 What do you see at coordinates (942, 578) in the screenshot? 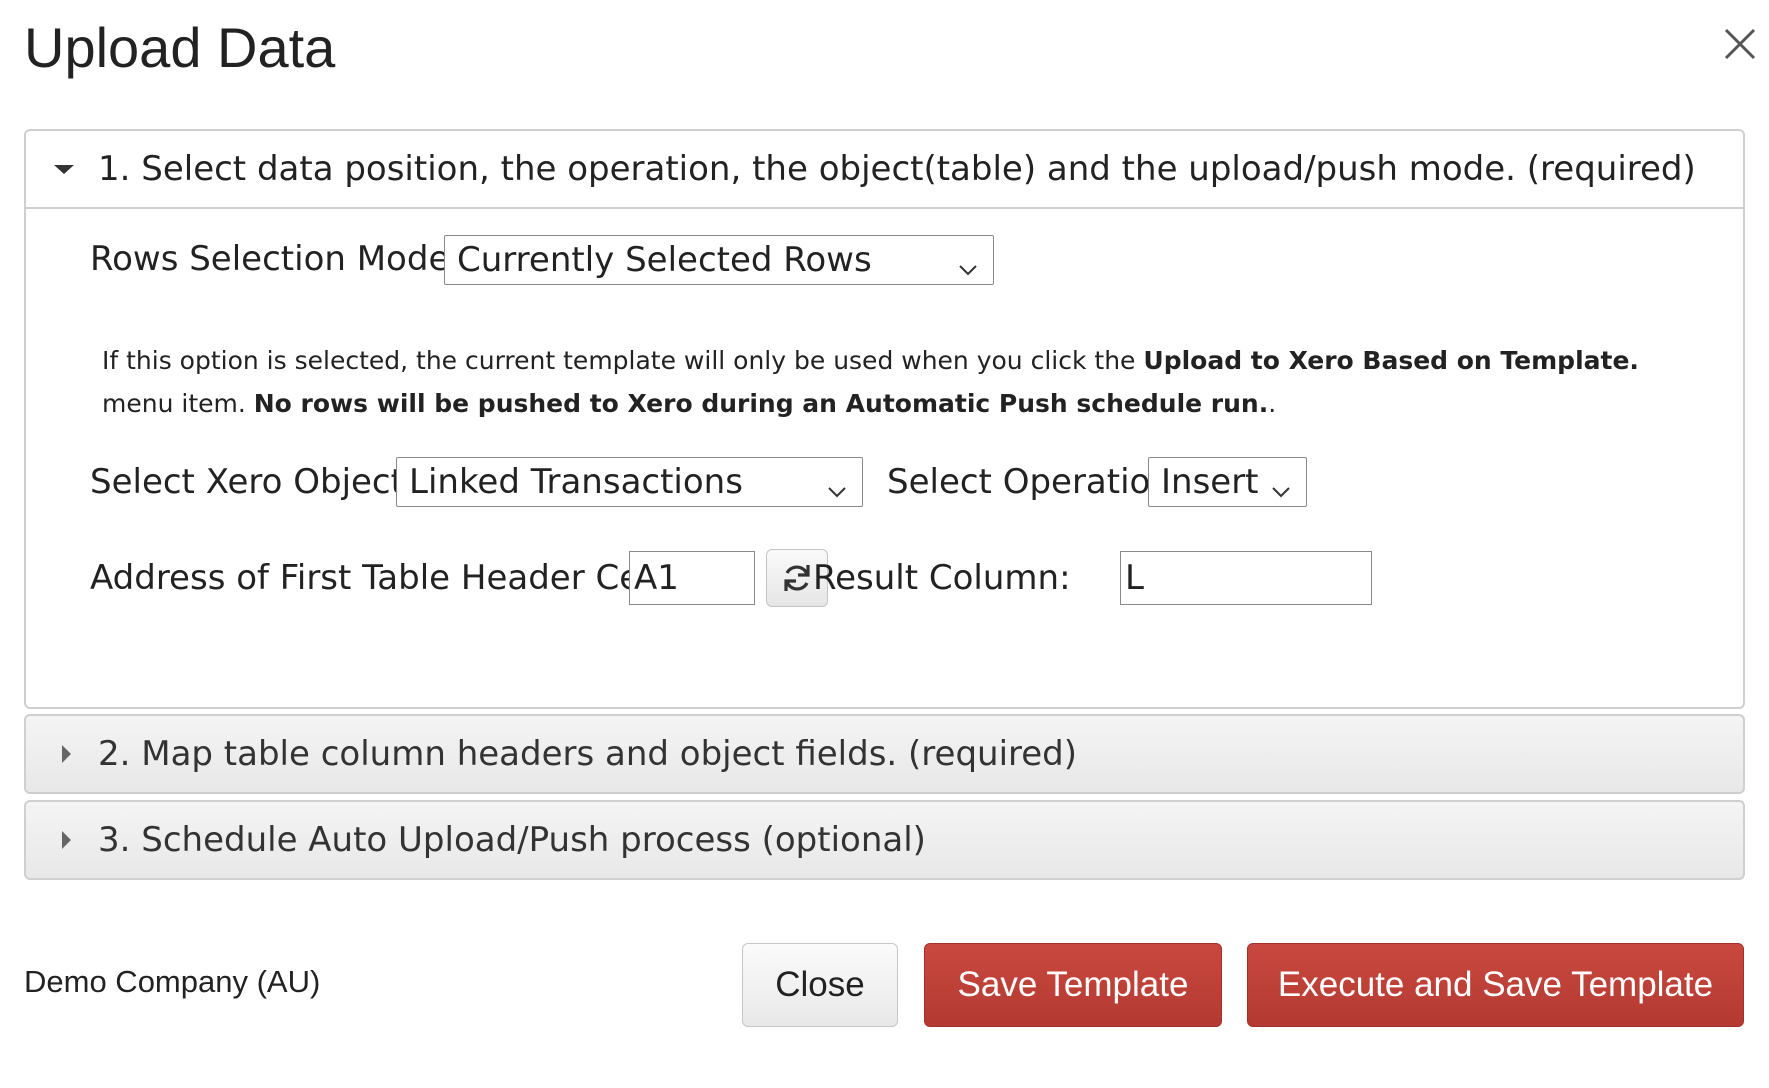
I see `result-column-label: Result Column:` at bounding box center [942, 578].